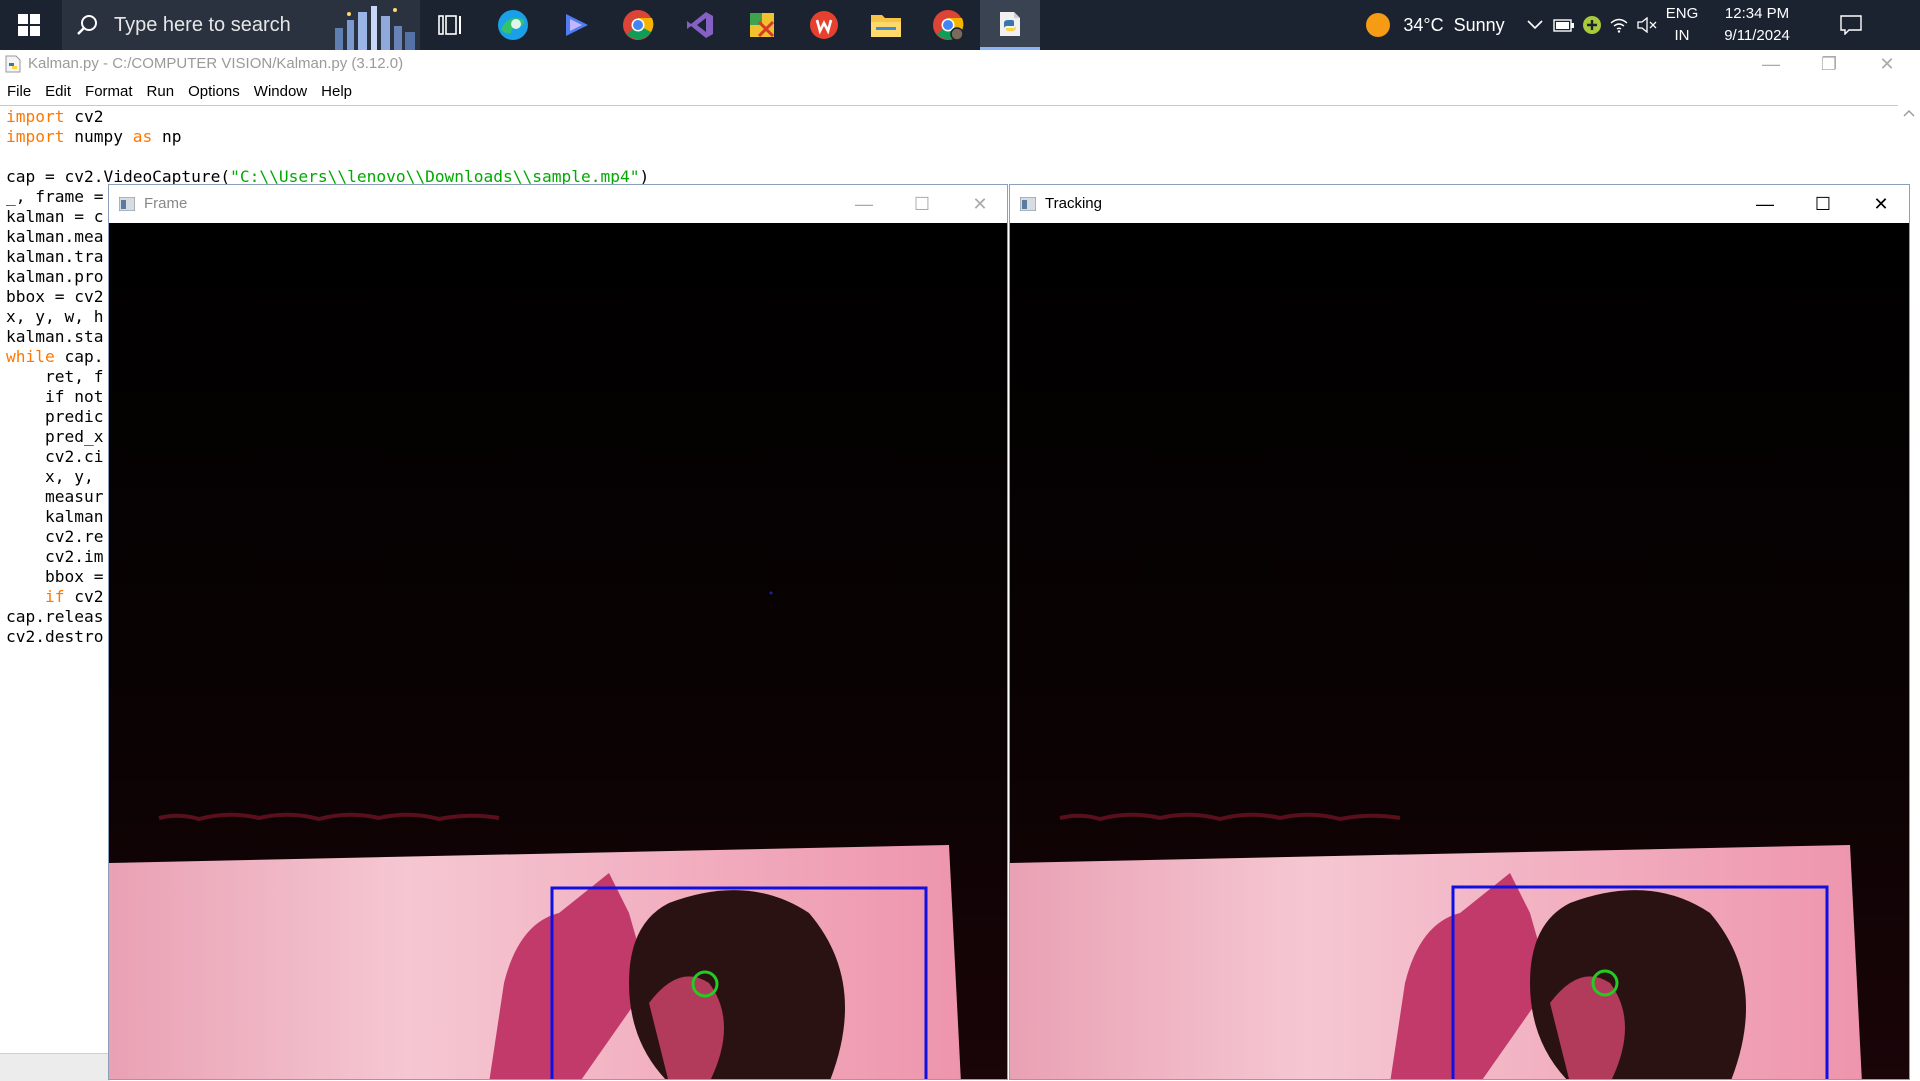 This screenshot has height=1081, width=1920. I want to click on volume-button, so click(1647, 25).